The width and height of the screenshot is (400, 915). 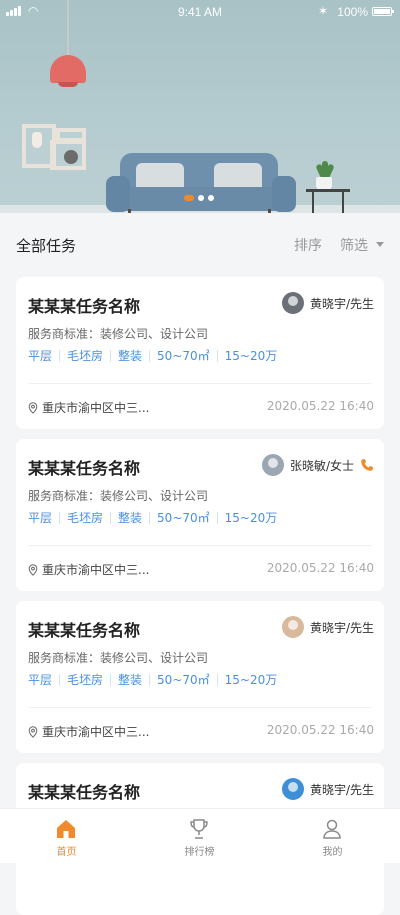 I want to click on sort-button: 排序, so click(x=308, y=245).